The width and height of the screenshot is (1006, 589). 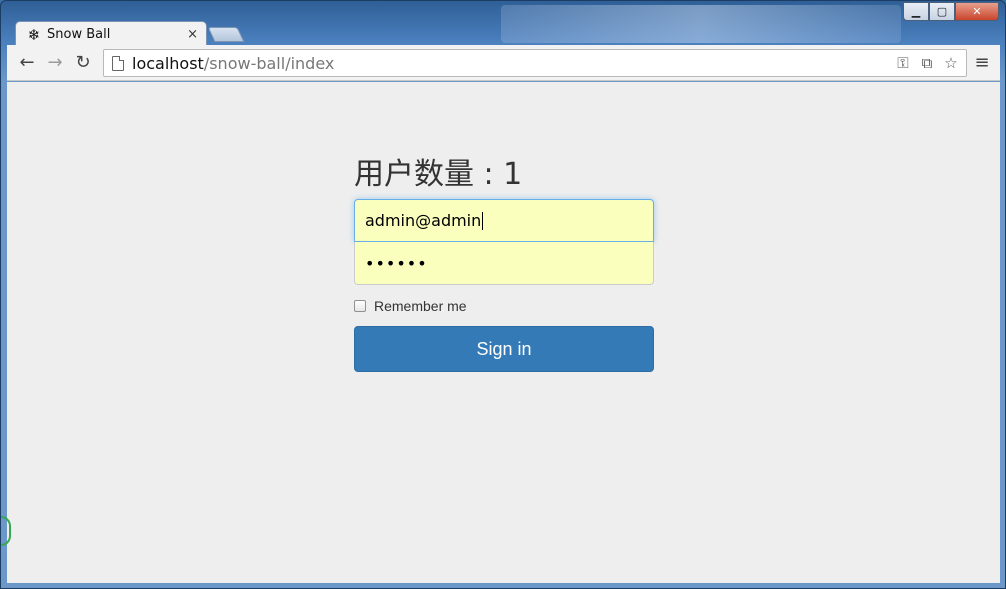 What do you see at coordinates (701, 24) in the screenshot?
I see `background-blur` at bounding box center [701, 24].